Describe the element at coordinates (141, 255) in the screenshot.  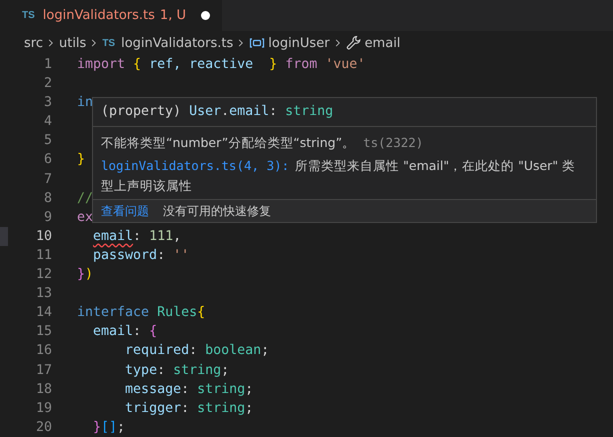
I see `code-line: password: ''` at that location.